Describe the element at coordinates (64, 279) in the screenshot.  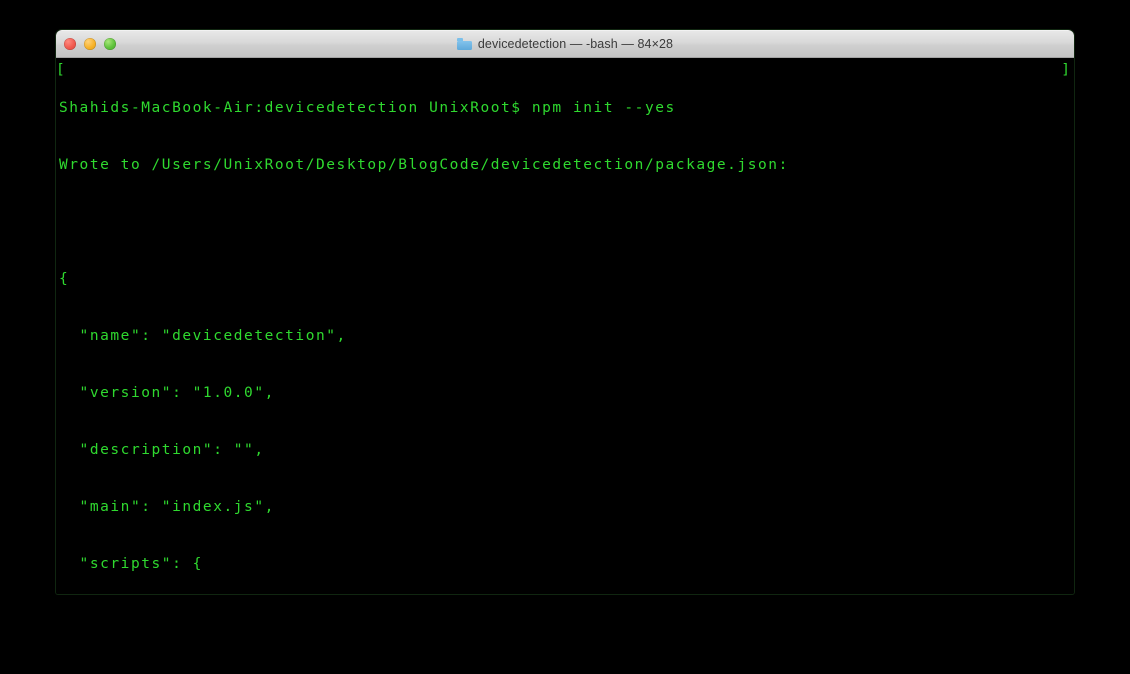
I see `terminal-line: {` at that location.